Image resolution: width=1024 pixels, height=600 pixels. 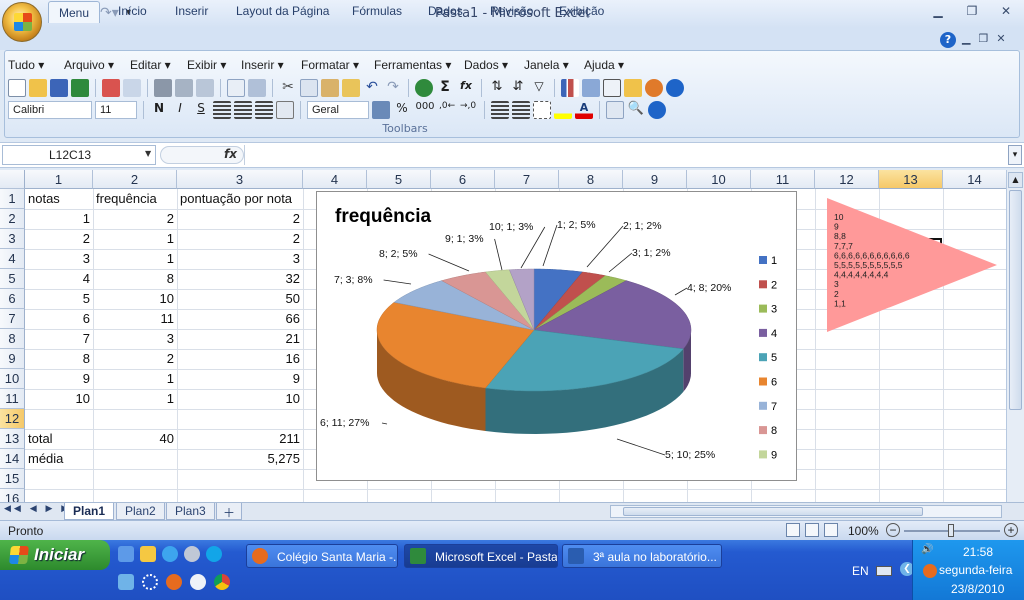 I want to click on column-header: 1, so click(x=59, y=179).